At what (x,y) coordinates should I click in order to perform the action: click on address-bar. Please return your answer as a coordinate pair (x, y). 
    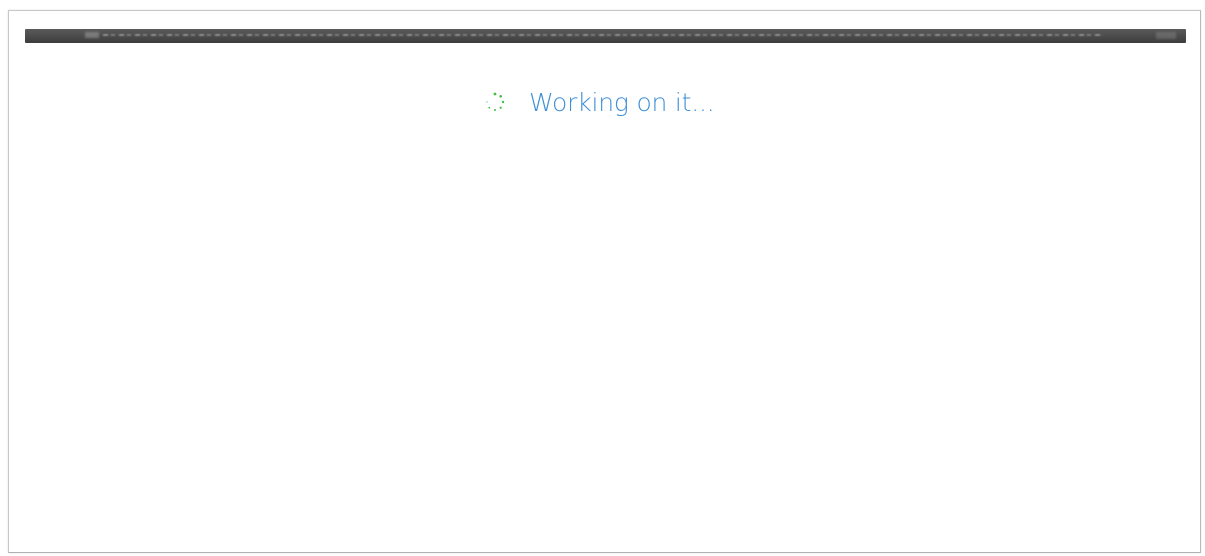
    Looking at the image, I should click on (605, 36).